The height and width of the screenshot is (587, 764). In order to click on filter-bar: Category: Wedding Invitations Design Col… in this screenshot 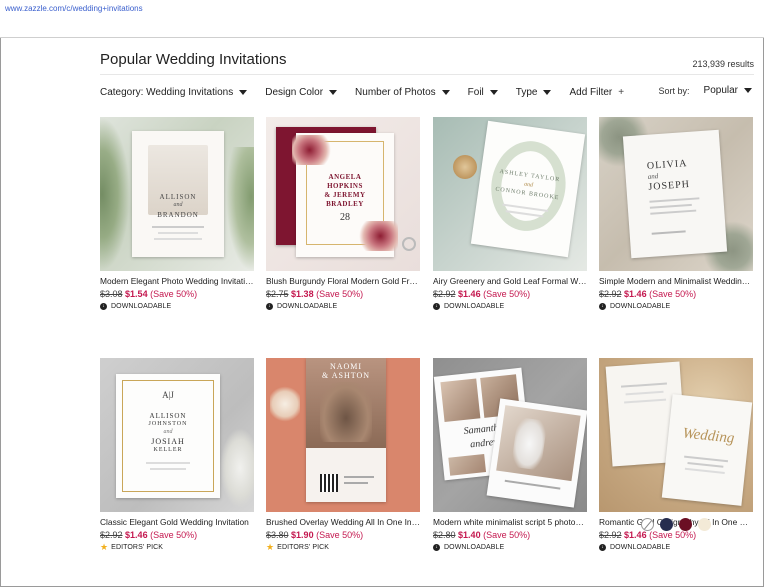, I will do `click(371, 92)`.